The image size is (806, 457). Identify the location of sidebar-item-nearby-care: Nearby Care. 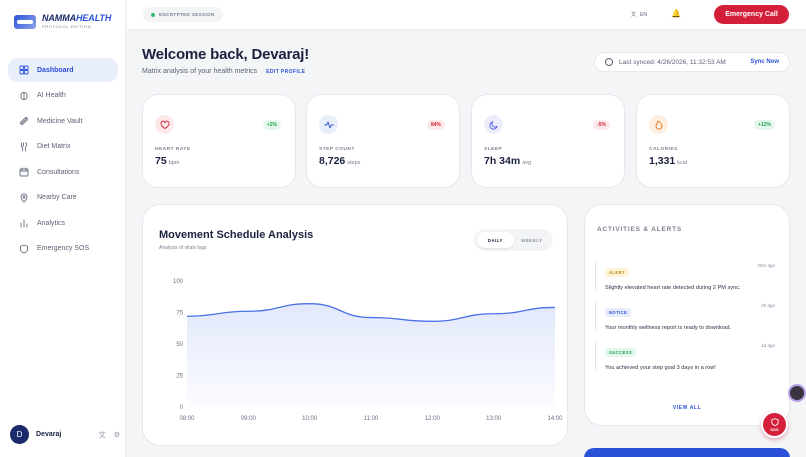
(63, 198).